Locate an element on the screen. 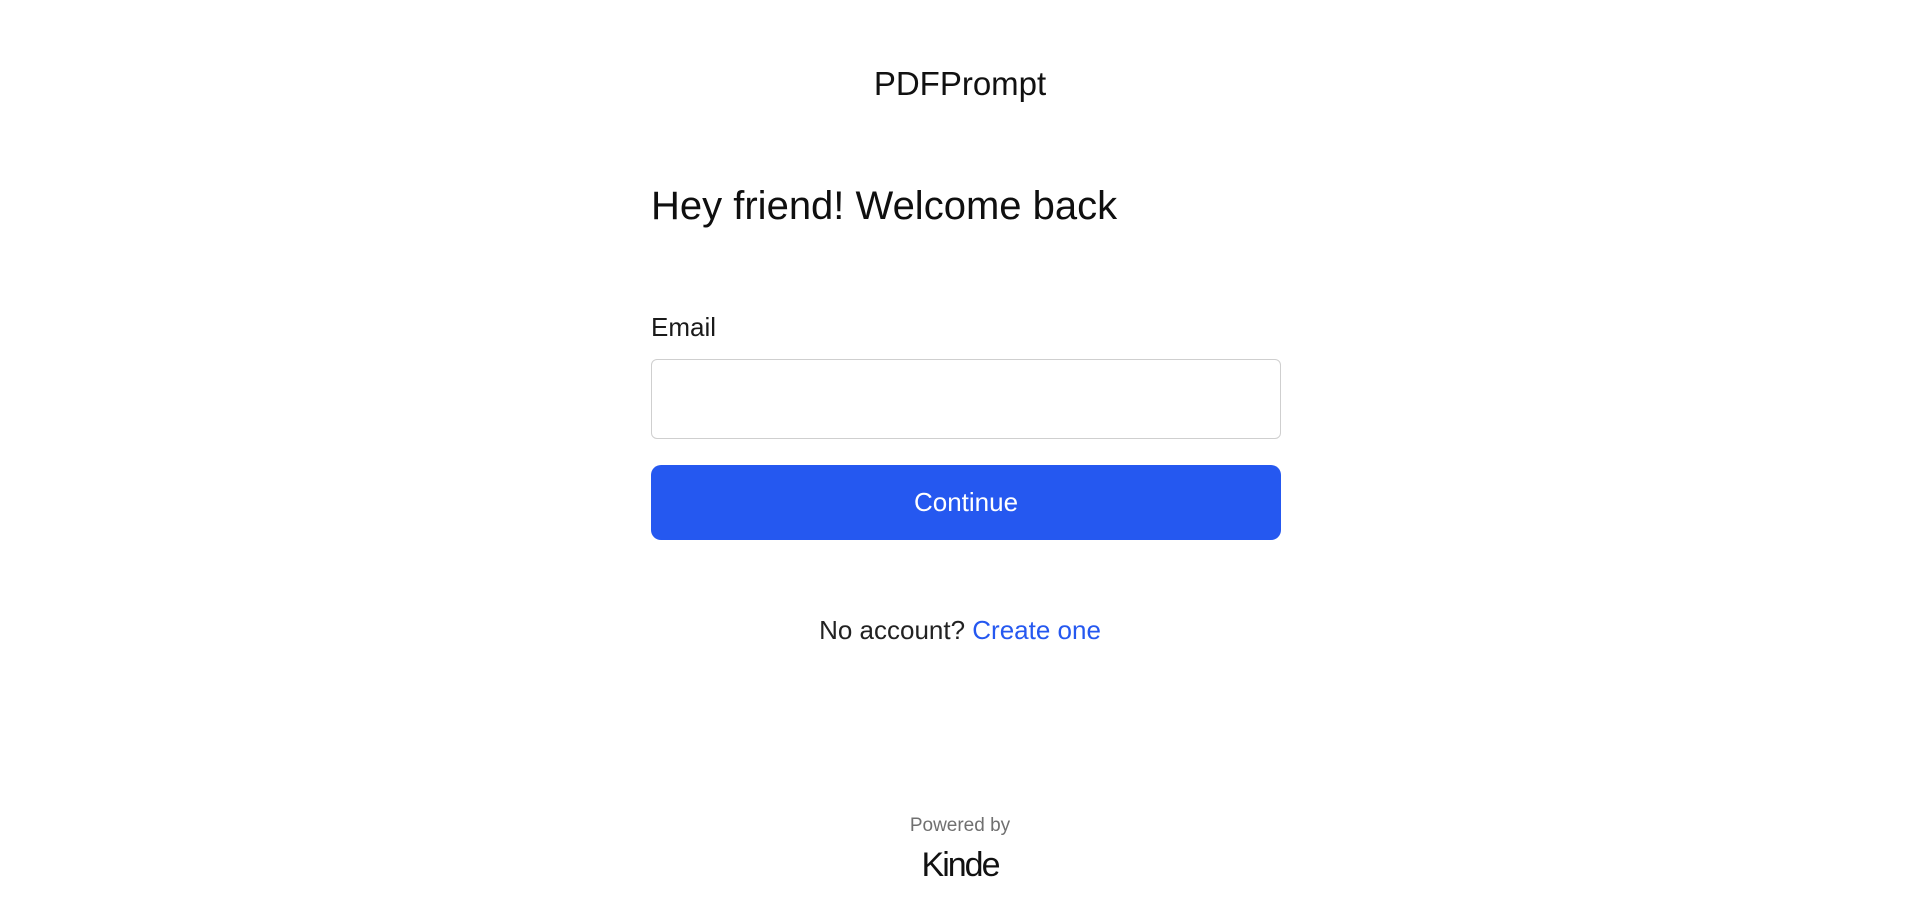 The width and height of the screenshot is (1920, 910). login-card: Hey friend! Welcome back Email Continue is located at coordinates (966, 359).